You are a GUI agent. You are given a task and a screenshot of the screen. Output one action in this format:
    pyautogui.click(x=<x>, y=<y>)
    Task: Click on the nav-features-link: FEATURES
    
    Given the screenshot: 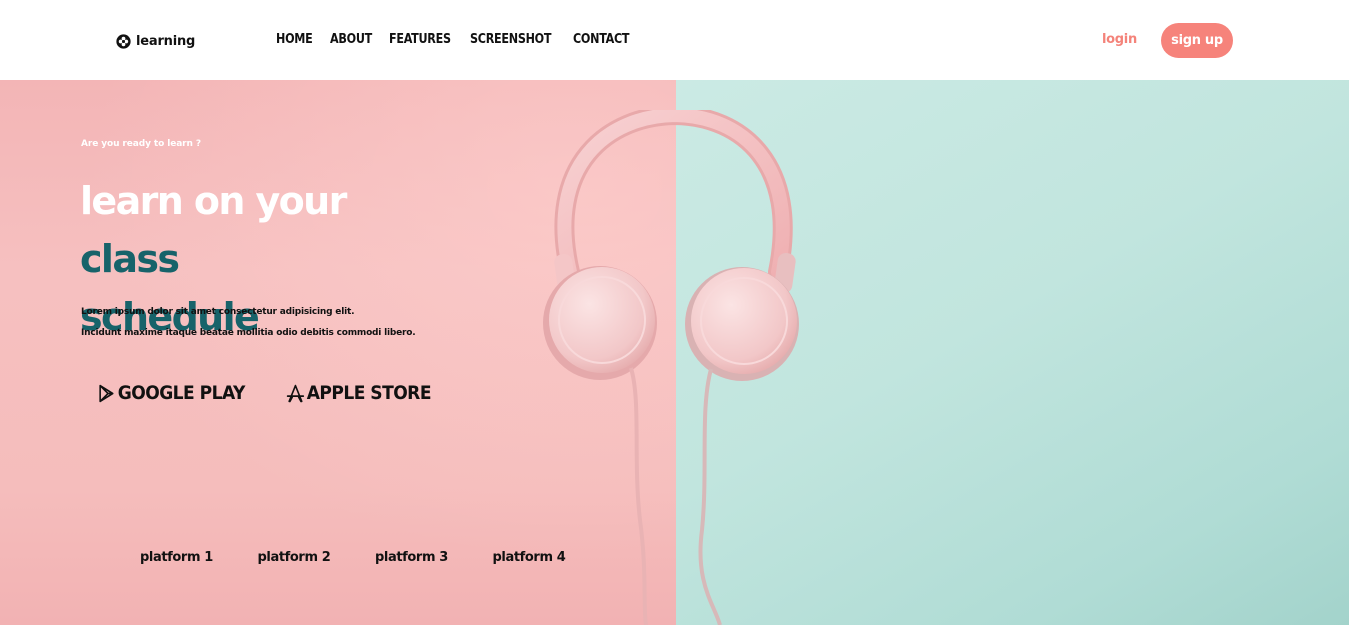 What is the action you would take?
    pyautogui.click(x=420, y=39)
    